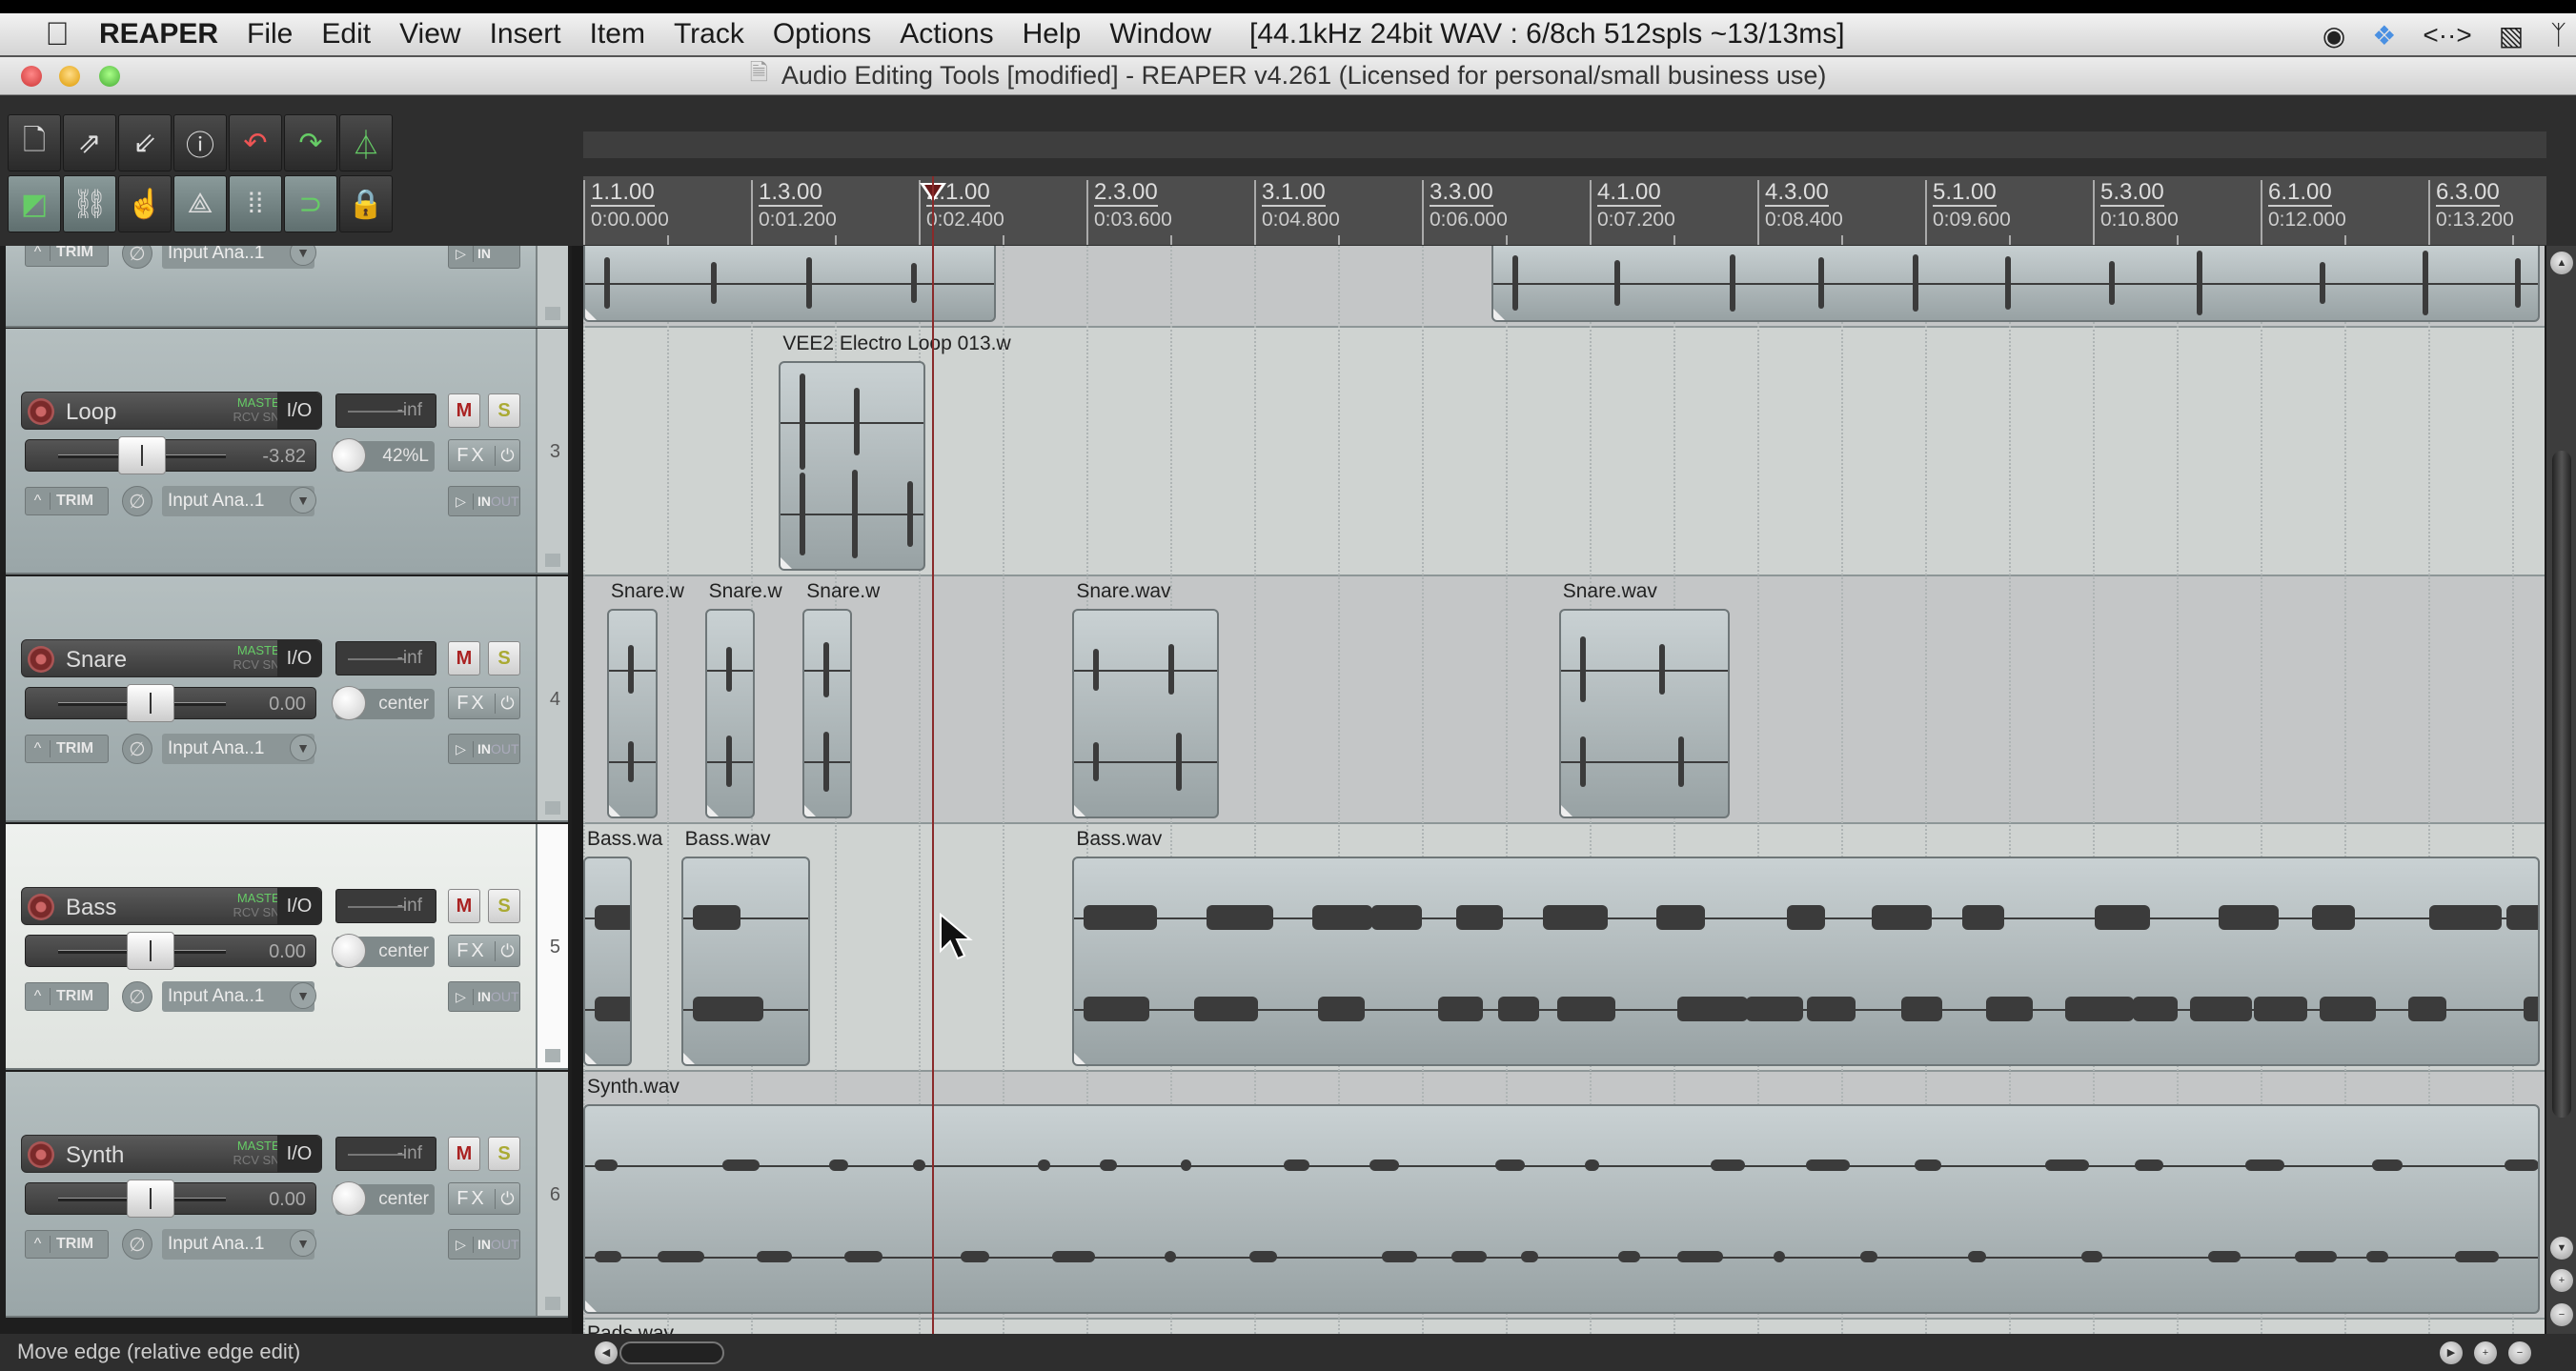  Describe the element at coordinates (507, 704) in the screenshot. I see `fx-bypass-icon: ⏻` at that location.